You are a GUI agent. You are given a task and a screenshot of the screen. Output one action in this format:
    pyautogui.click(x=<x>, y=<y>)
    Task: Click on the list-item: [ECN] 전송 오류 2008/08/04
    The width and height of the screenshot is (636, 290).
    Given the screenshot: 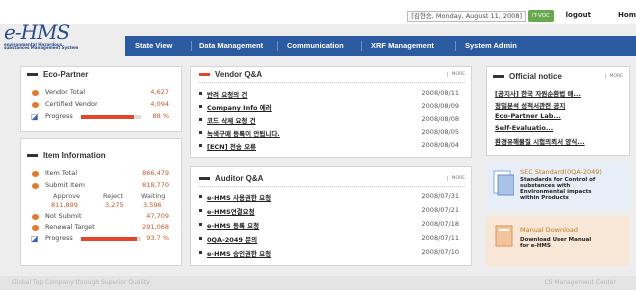 What is the action you would take?
    pyautogui.click(x=329, y=146)
    